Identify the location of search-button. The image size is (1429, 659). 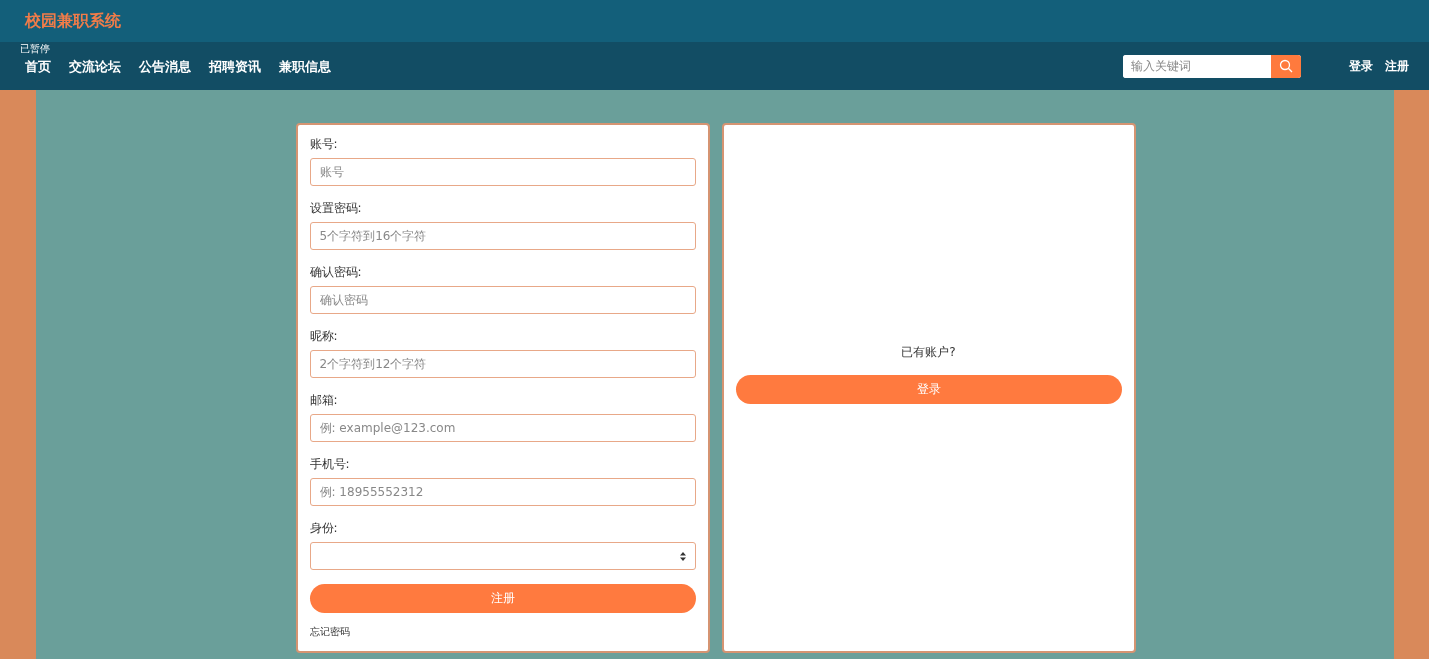
(1286, 66).